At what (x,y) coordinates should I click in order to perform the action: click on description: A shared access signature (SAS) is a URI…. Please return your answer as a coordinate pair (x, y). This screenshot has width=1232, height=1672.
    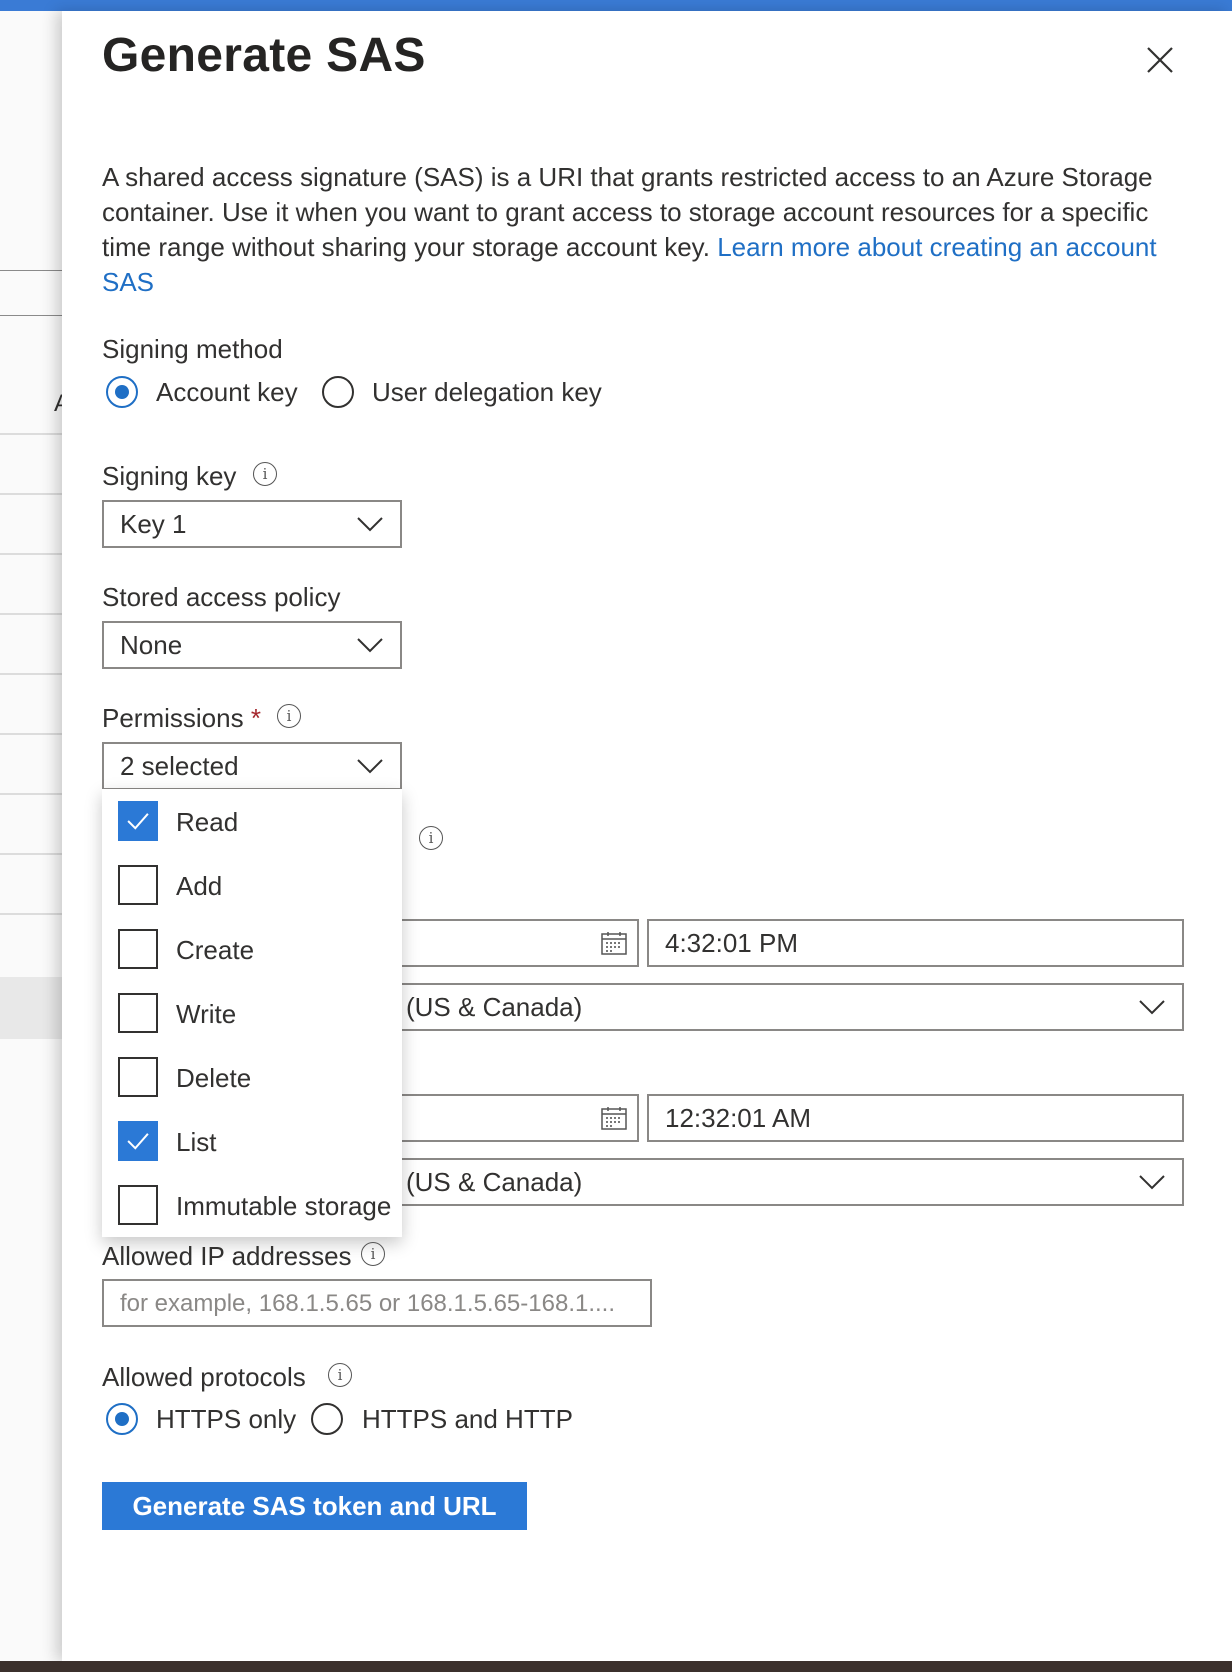
    Looking at the image, I should click on (642, 230).